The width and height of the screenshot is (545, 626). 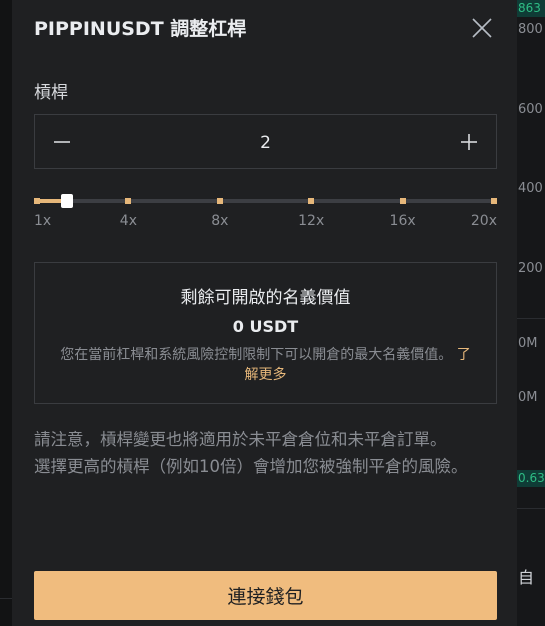 What do you see at coordinates (530, 268) in the screenshot?
I see `axis-label: 200` at bounding box center [530, 268].